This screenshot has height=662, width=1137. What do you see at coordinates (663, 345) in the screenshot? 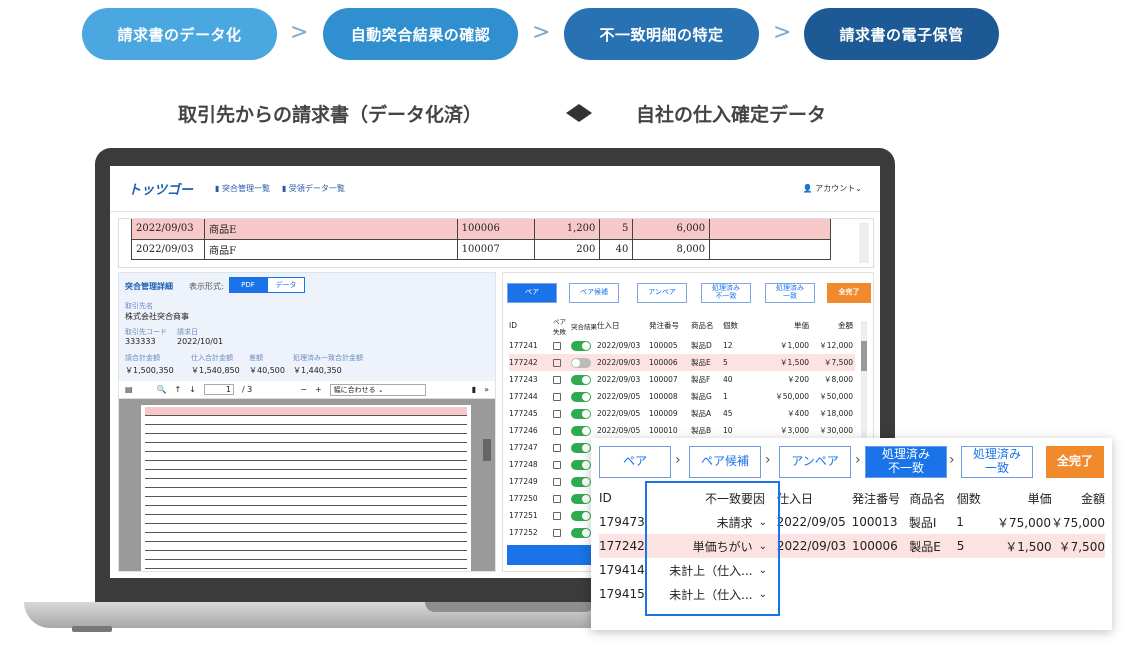
I see `row-order-no: 100005` at bounding box center [663, 345].